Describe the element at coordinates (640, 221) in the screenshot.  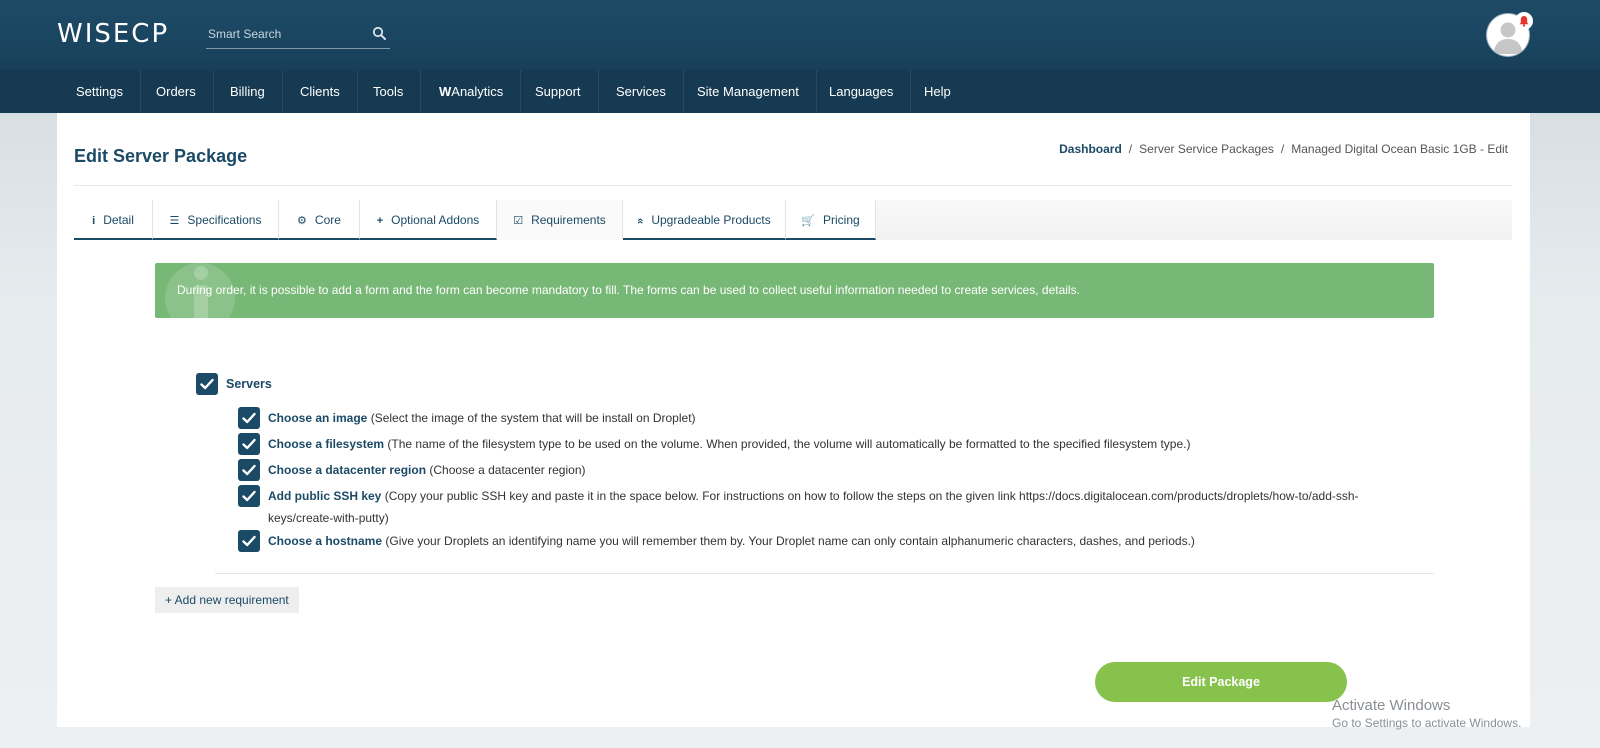
I see `angle-double-up-icon: «` at that location.